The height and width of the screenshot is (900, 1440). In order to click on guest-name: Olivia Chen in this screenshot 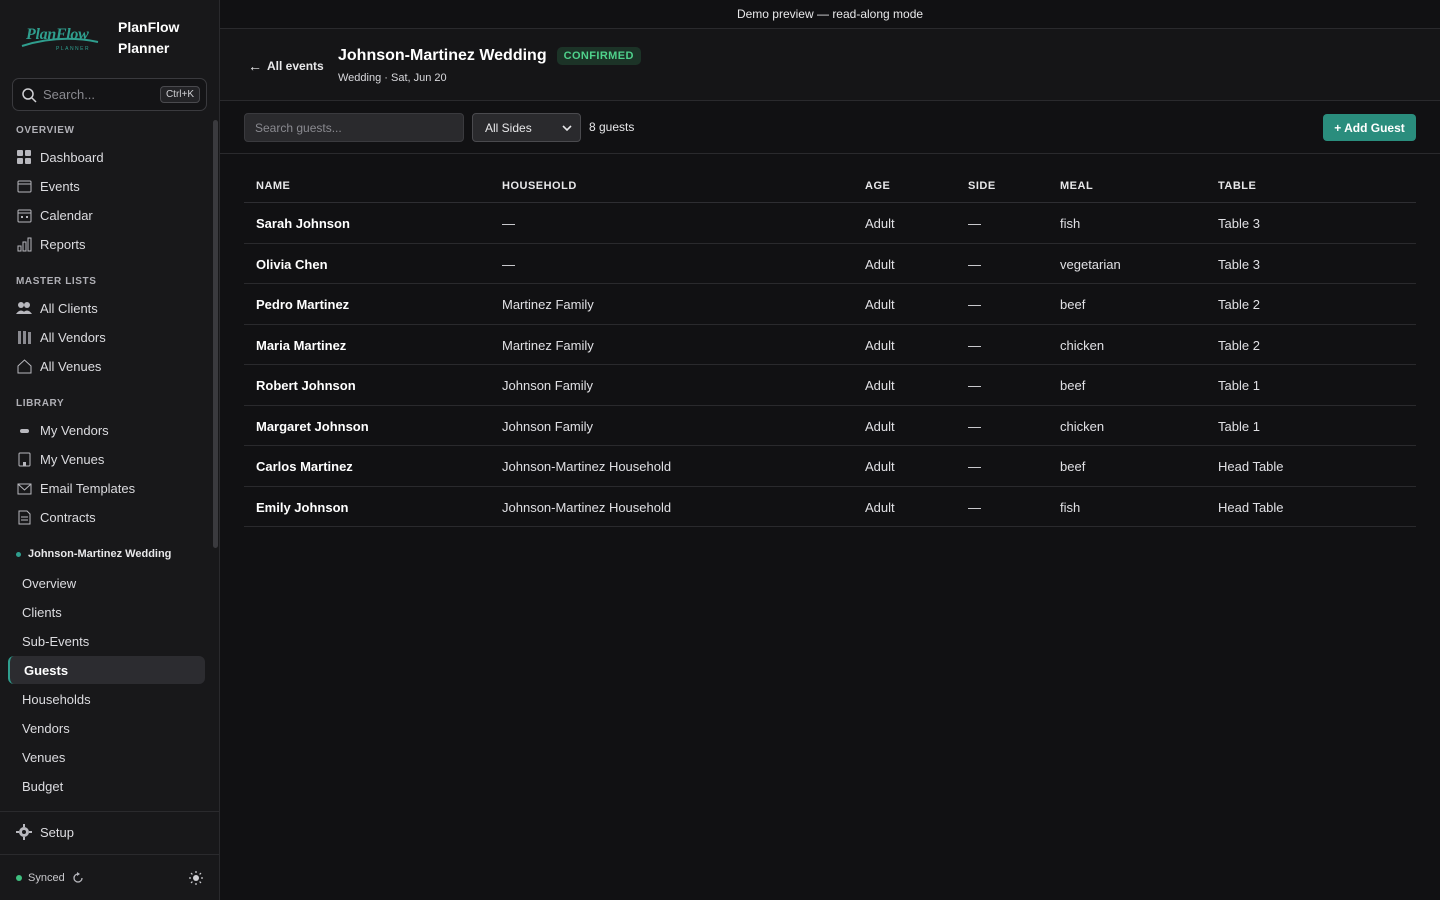, I will do `click(292, 264)`.